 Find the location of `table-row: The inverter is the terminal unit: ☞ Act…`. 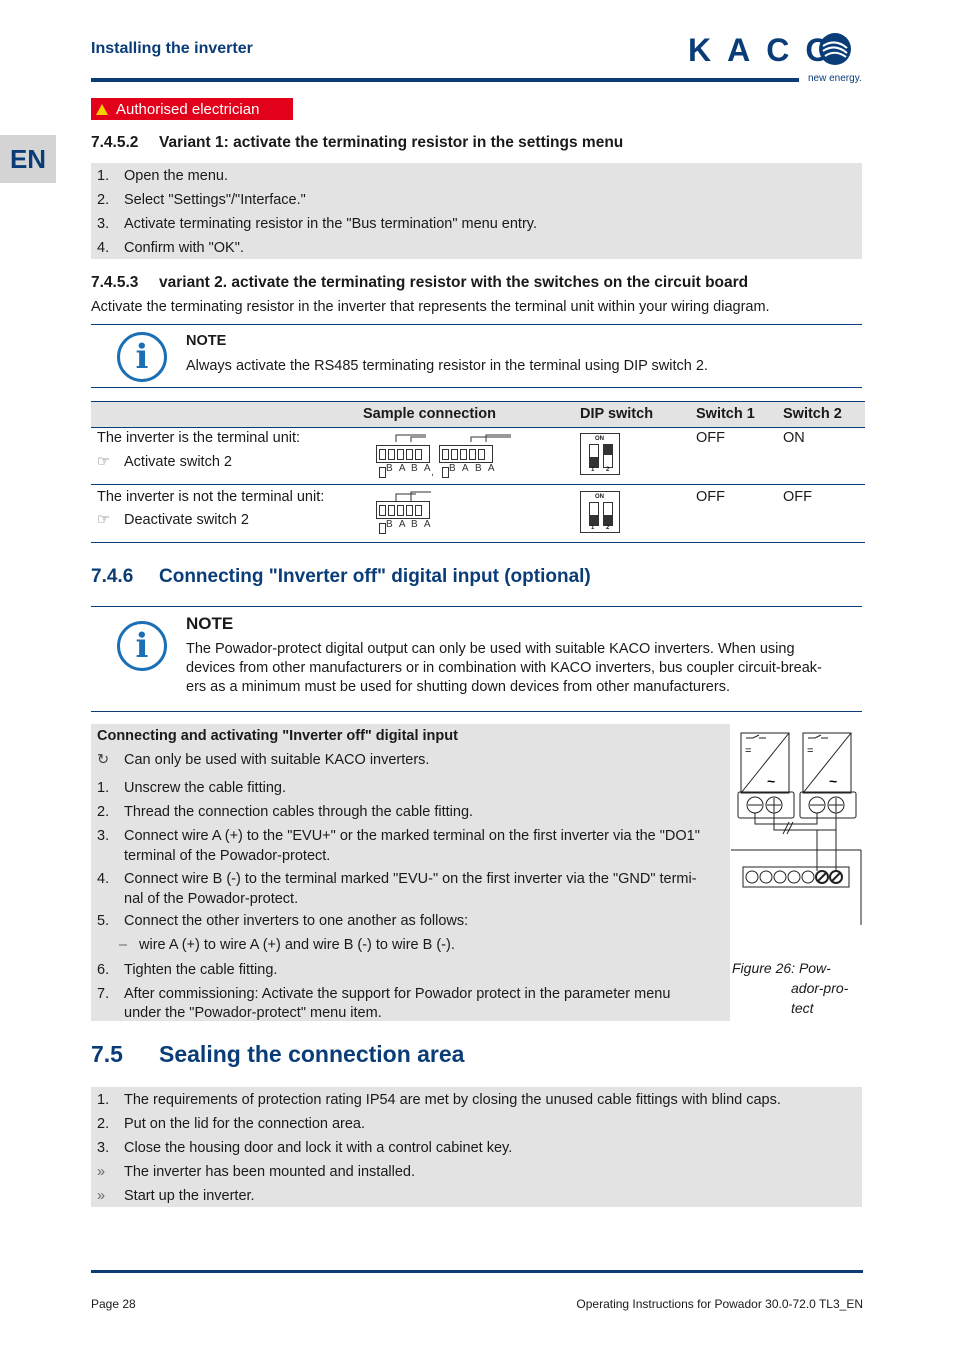

table-row: The inverter is the terminal unit: ☞ Act… is located at coordinates (478, 456).